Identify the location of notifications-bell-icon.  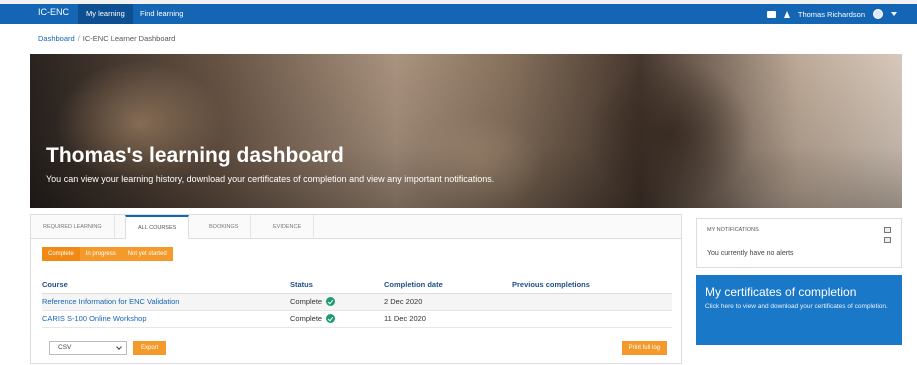
(786, 14).